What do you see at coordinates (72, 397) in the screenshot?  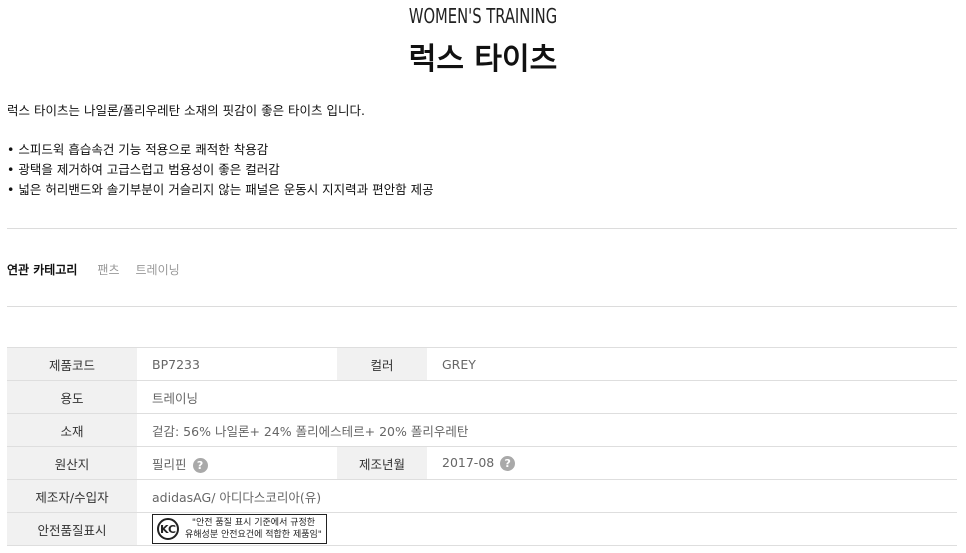 I see `spec-label-use: 용도` at bounding box center [72, 397].